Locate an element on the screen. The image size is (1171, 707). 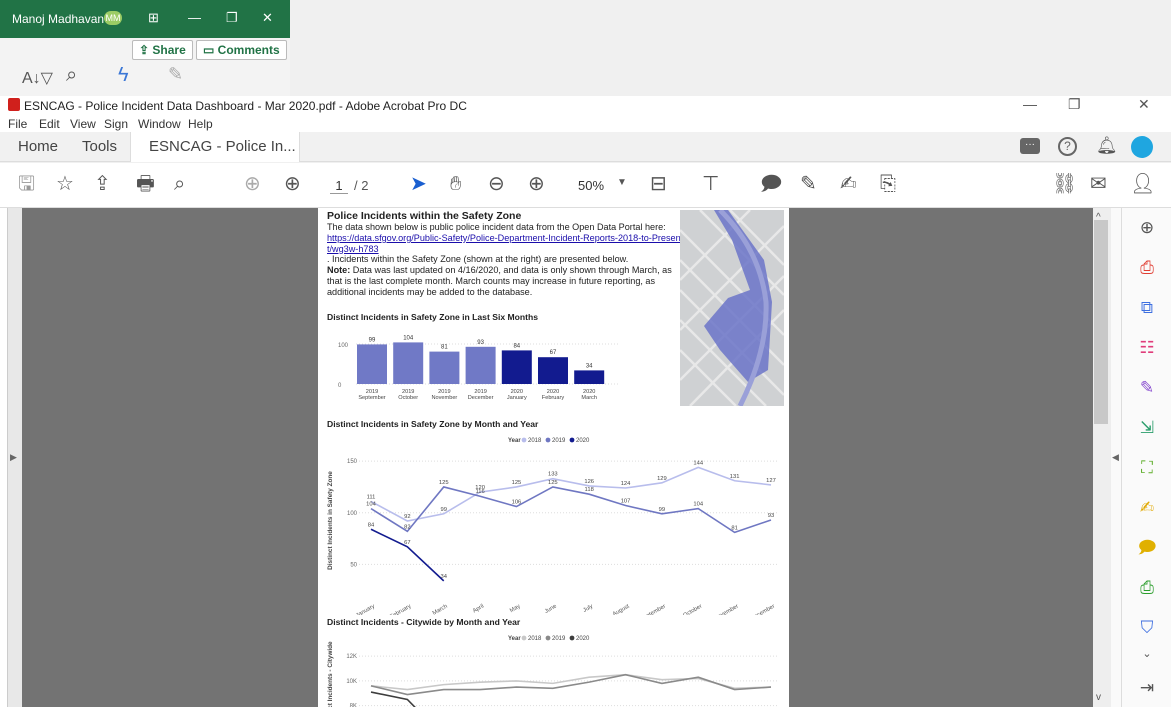
expand-arrow-icon: ▶ is located at coordinates (13, 457).